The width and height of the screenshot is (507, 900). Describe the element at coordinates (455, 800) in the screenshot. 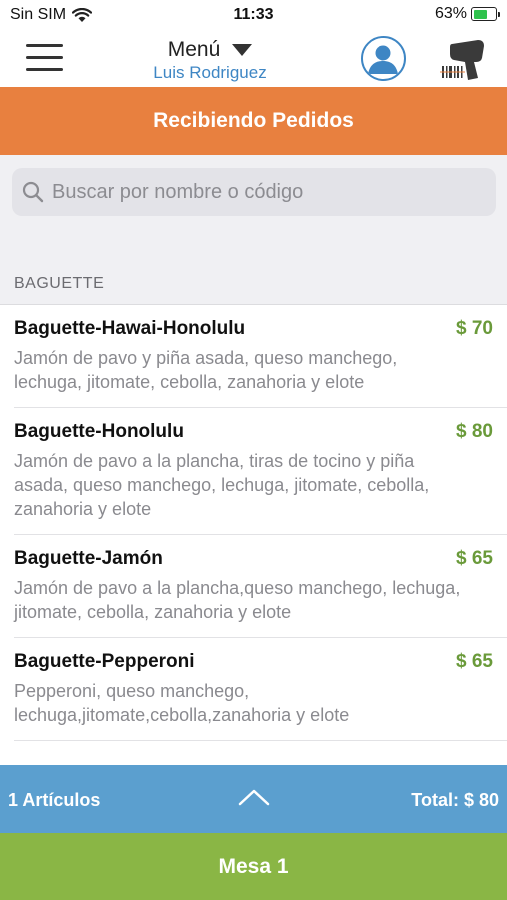

I see `cart-total: Total: $ 80` at that location.